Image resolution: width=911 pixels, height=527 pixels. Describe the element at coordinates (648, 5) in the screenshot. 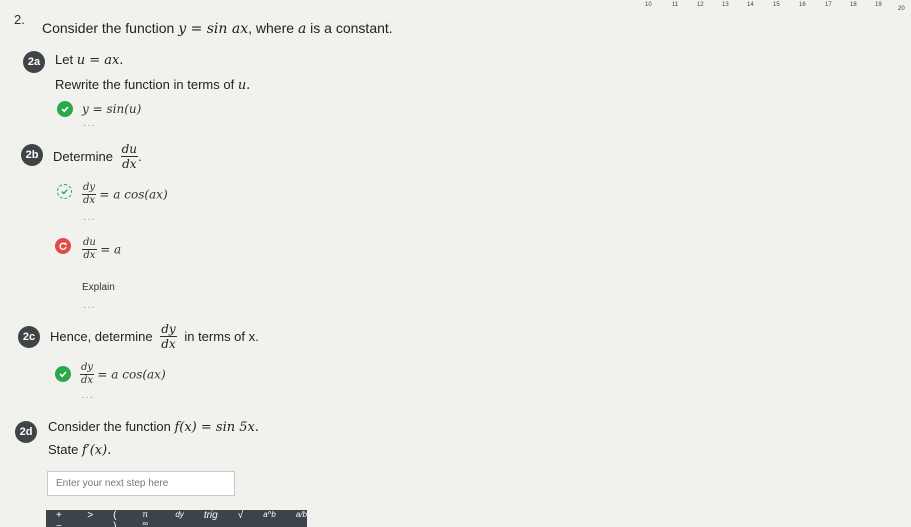

I see `ruler-mark: 10` at that location.